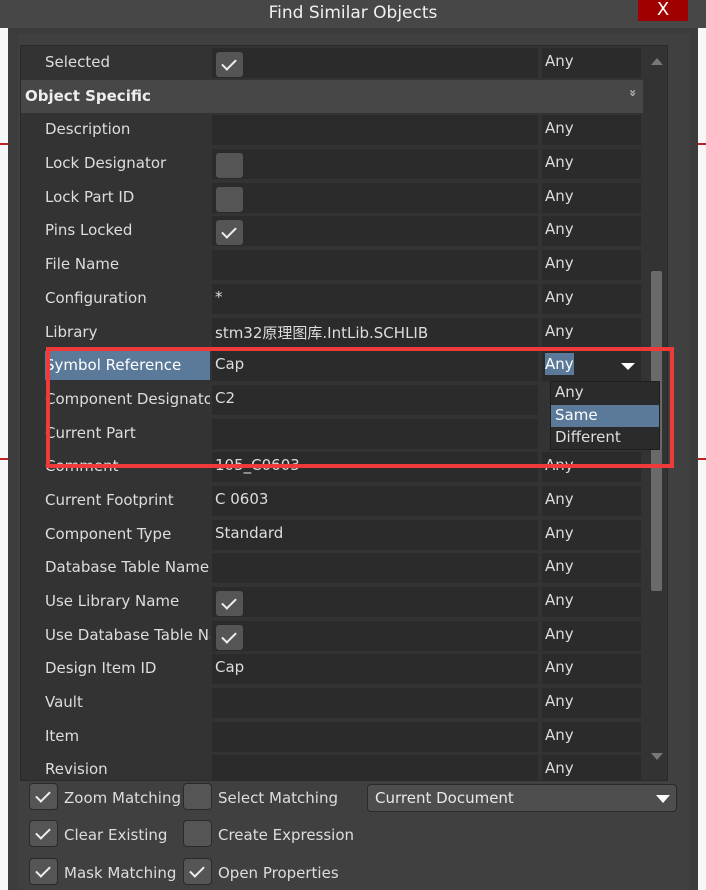  I want to click on select-matching-checkbox: Select Matching, so click(261, 797).